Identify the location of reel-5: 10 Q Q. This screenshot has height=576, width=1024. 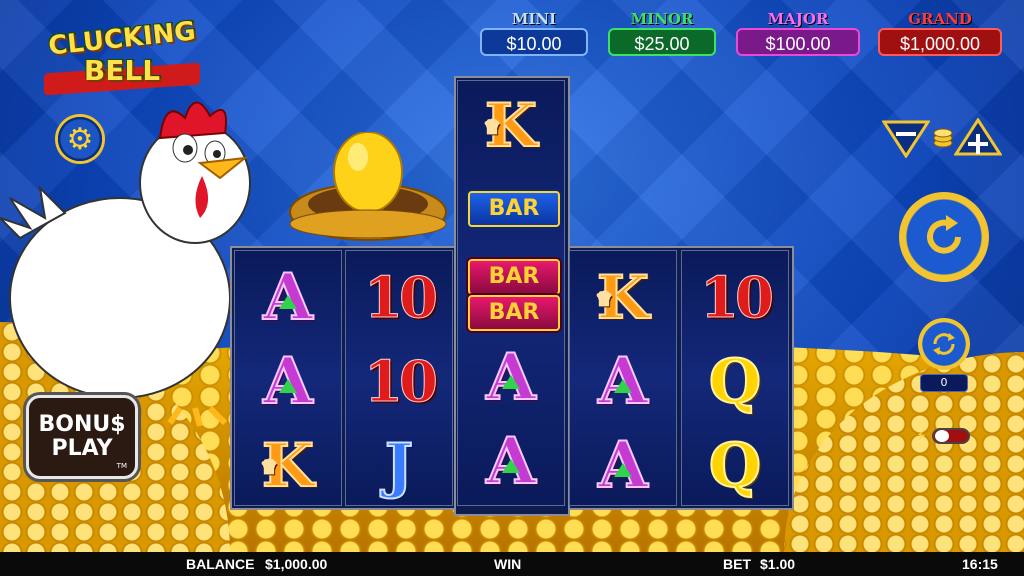
(735, 378).